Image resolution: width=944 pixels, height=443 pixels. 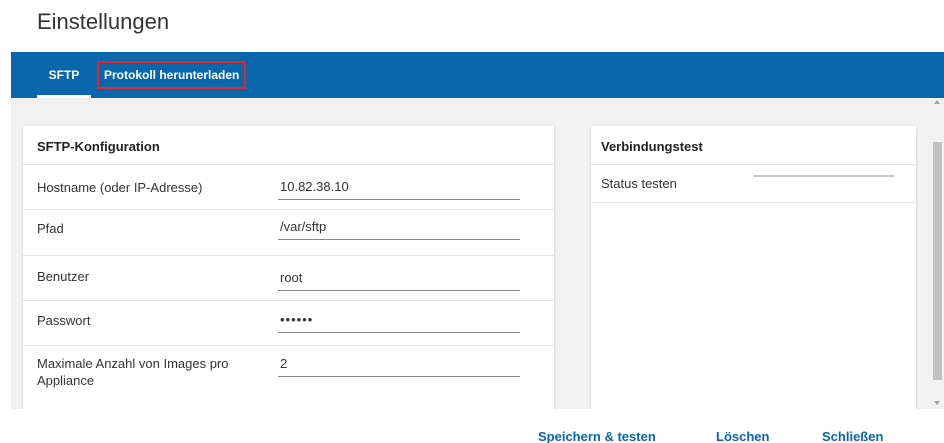 I want to click on hostname-input: 10.82.38.10, so click(x=399, y=189).